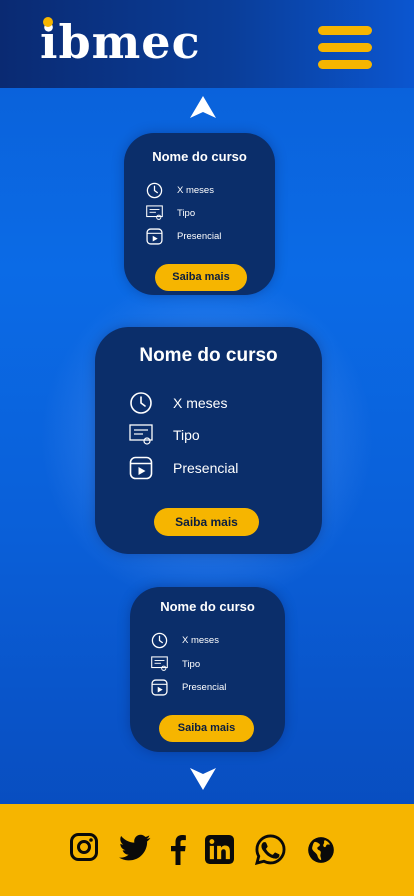  I want to click on hamburger-menu-icon, so click(345, 48).